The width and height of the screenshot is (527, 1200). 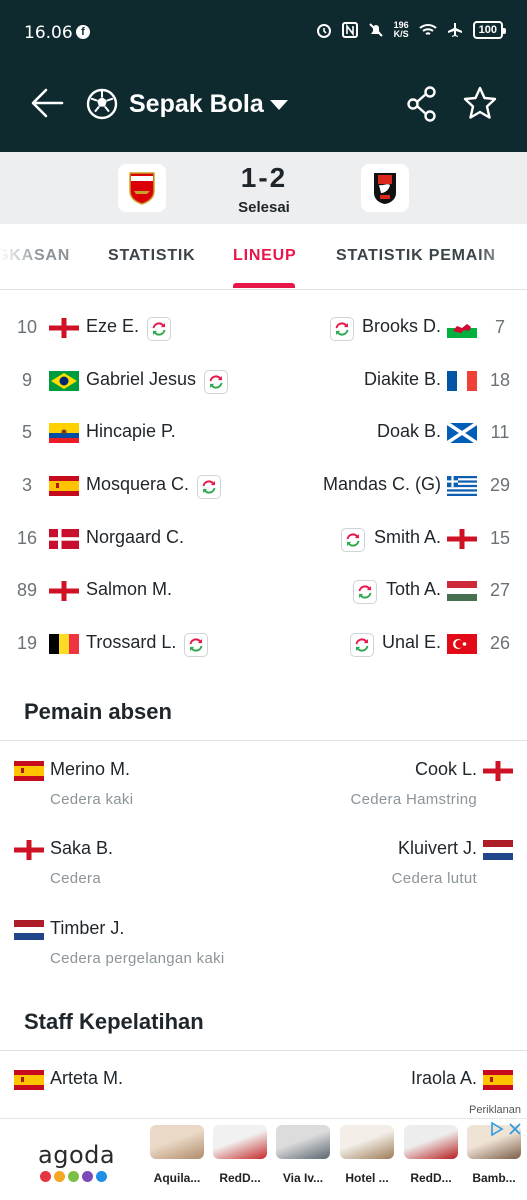 I want to click on home-absent-reason: Cedera kaki, so click(x=92, y=799).